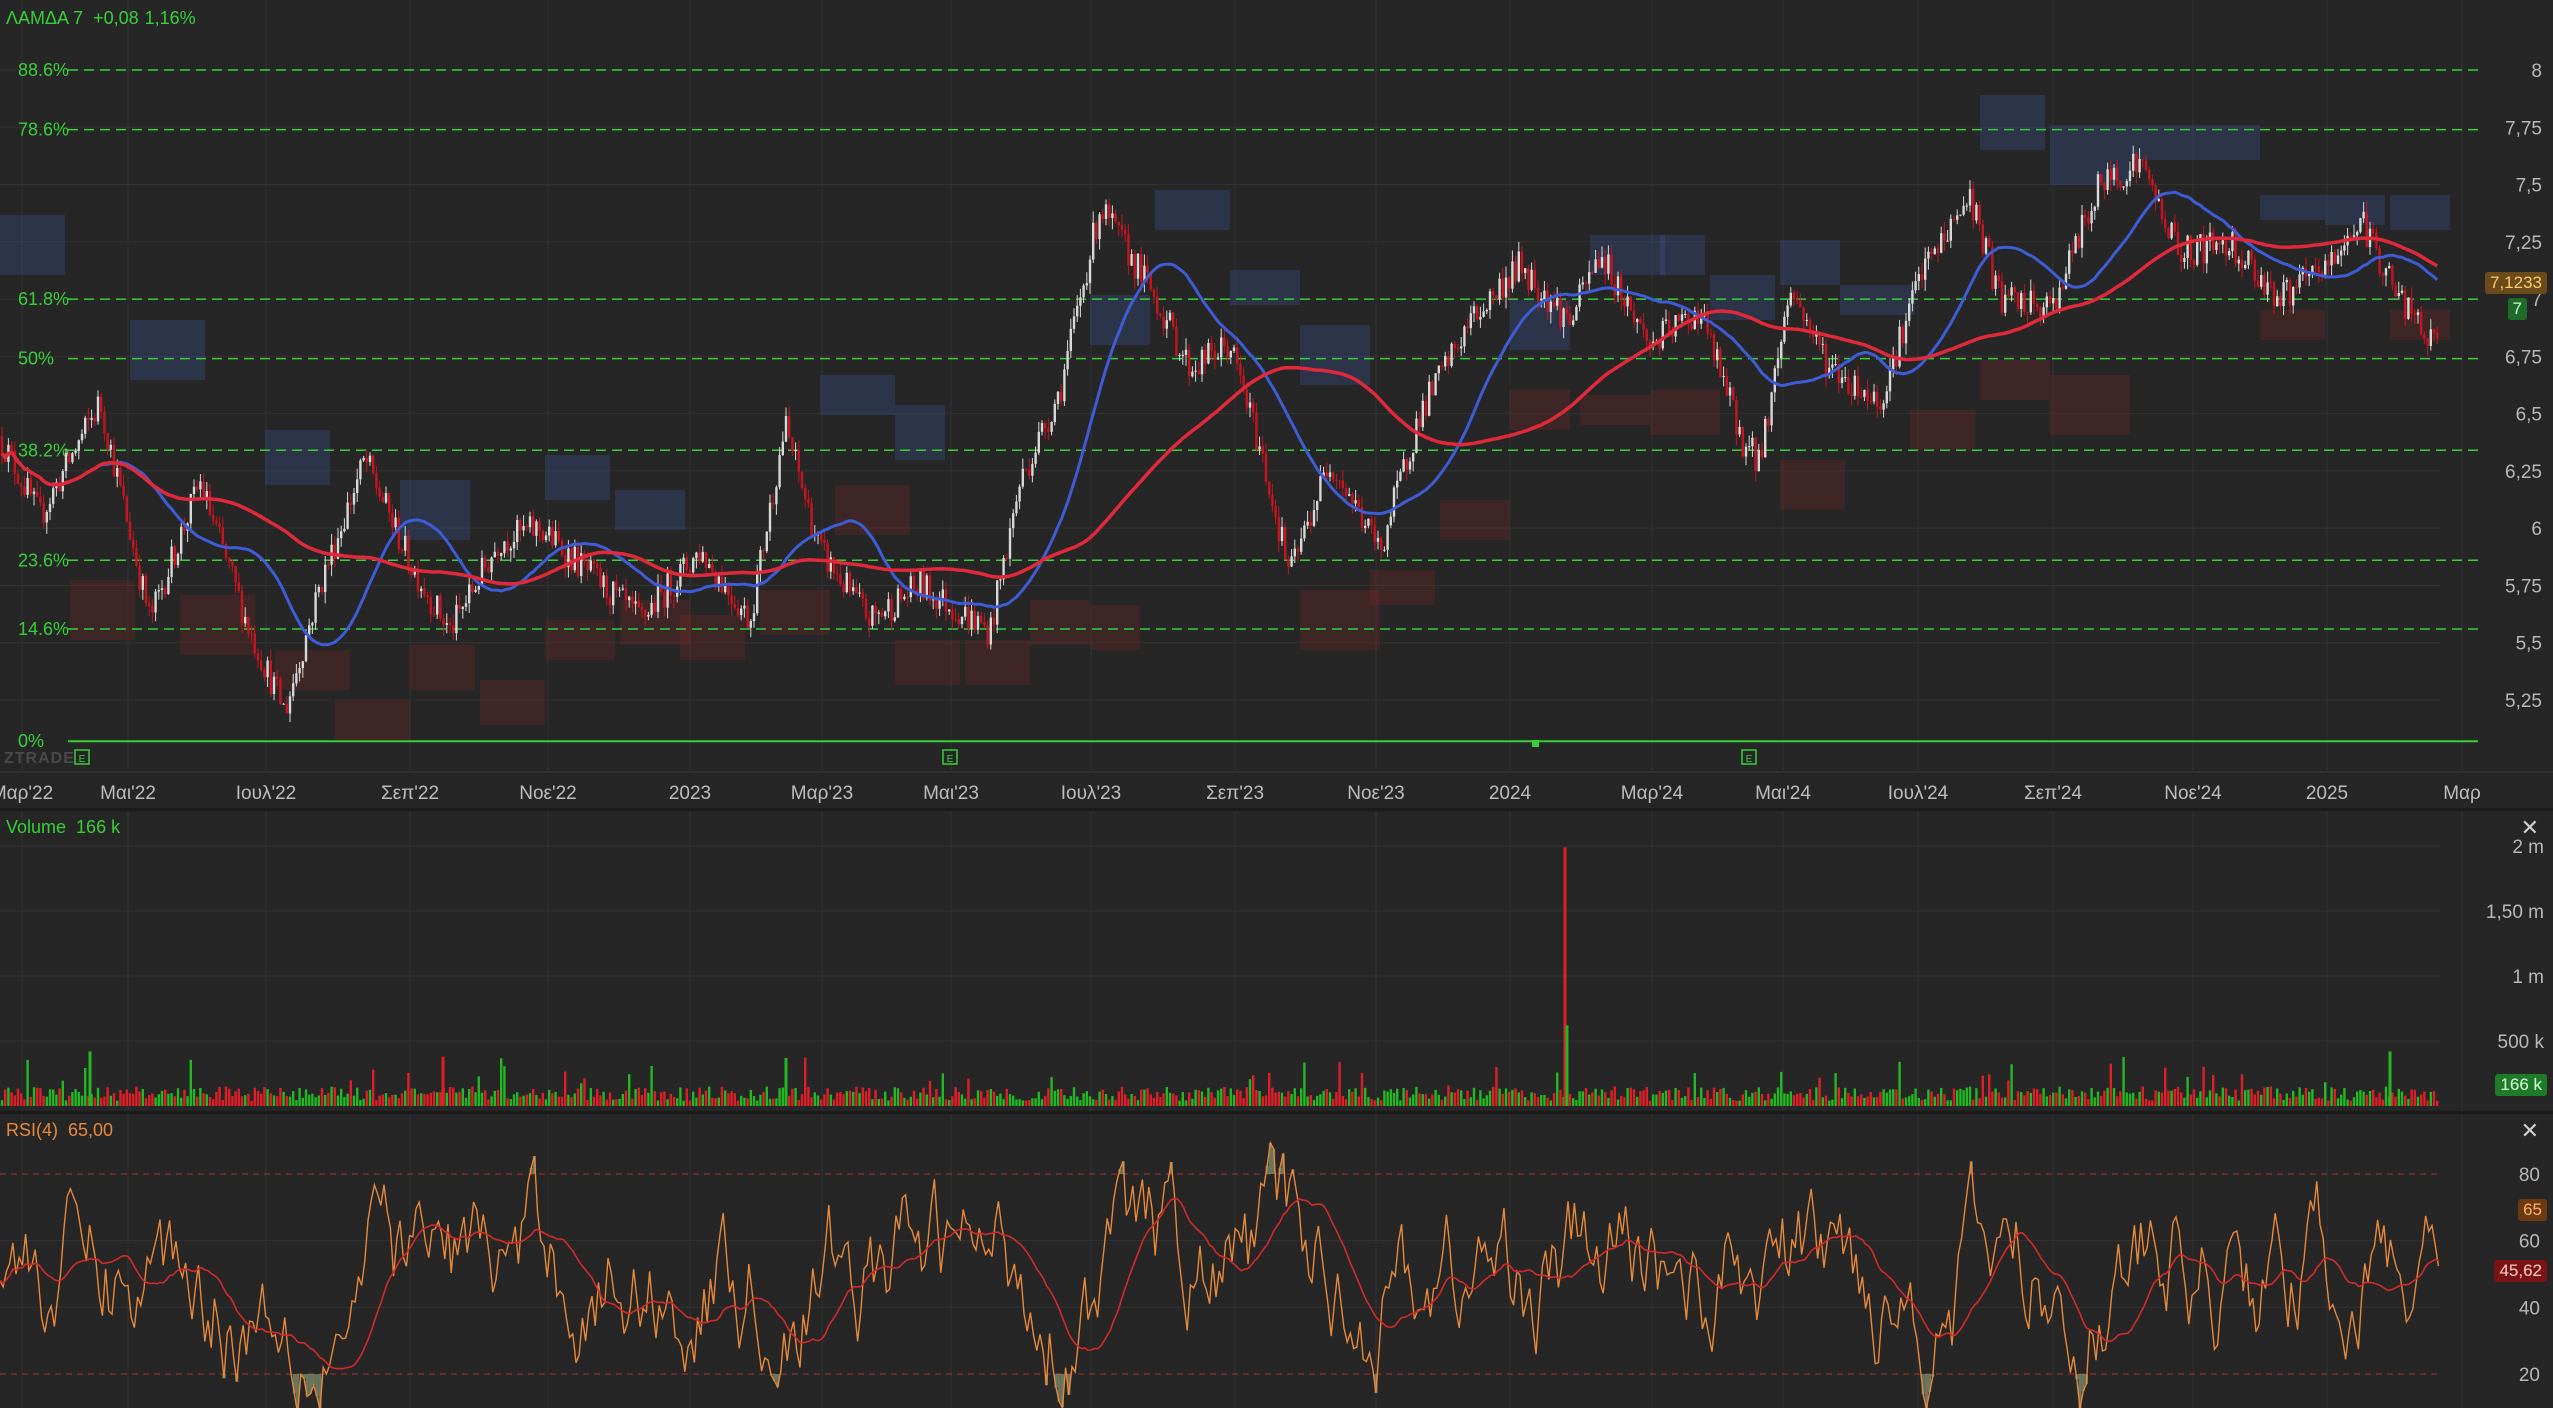 This screenshot has width=2553, height=1408. What do you see at coordinates (2530, 828) in the screenshot?
I see `volume-close-icon: ✕` at bounding box center [2530, 828].